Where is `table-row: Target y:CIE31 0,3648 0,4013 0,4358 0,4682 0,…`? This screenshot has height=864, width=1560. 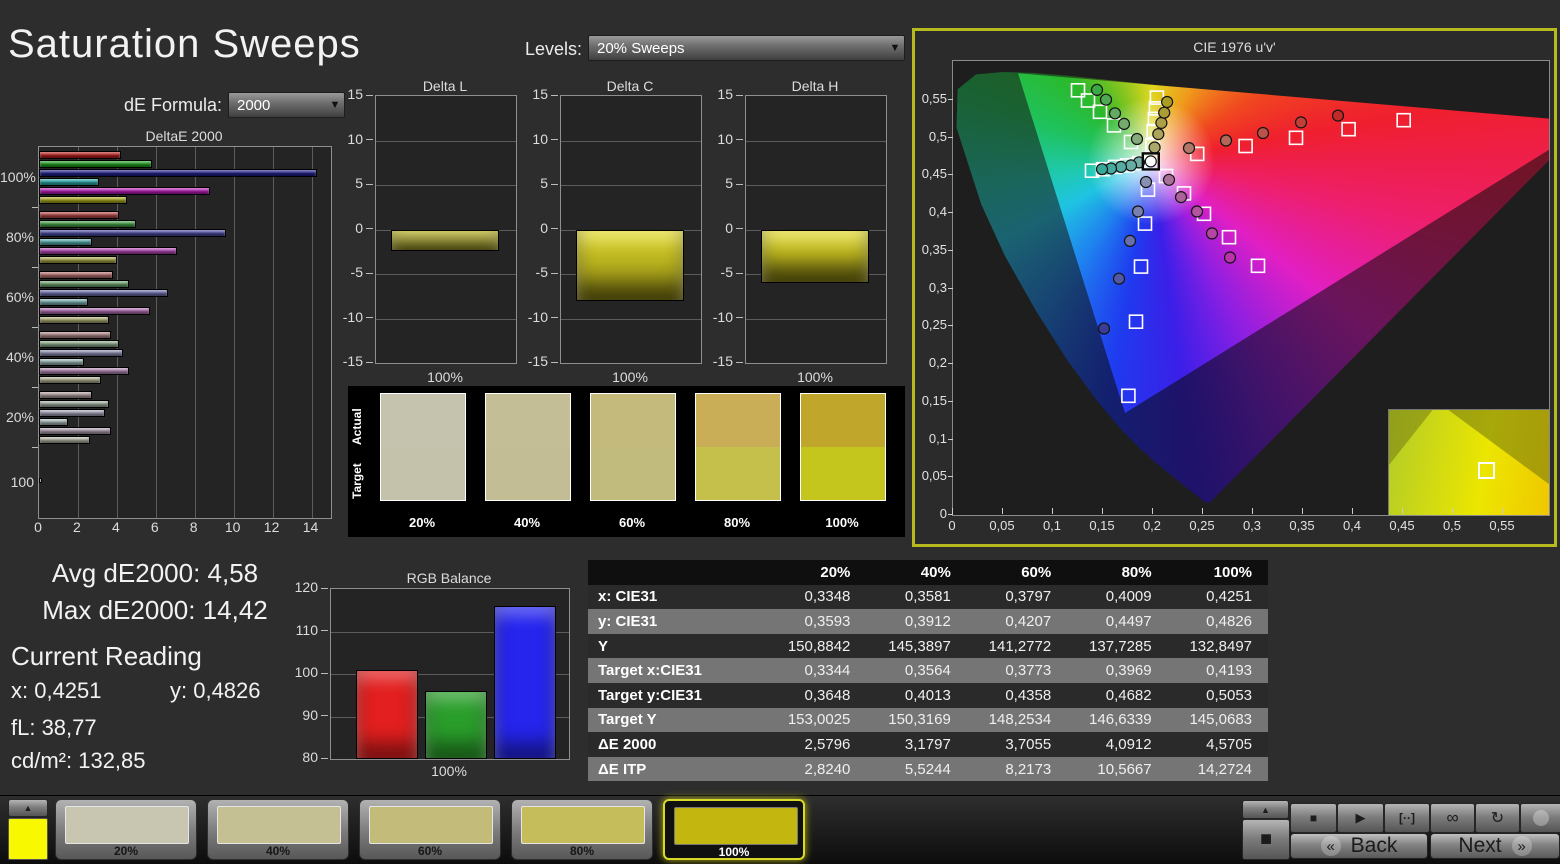
table-row: Target y:CIE31 0,3648 0,4013 0,4358 0,4682 0,… is located at coordinates (928, 695).